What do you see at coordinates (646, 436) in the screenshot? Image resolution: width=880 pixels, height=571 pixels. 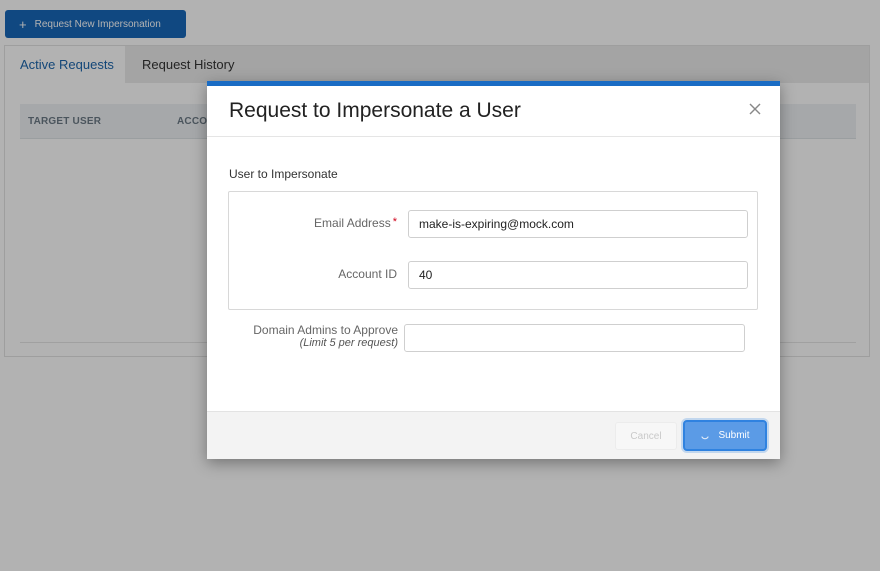 I see `cancel-button: Cancel` at bounding box center [646, 436].